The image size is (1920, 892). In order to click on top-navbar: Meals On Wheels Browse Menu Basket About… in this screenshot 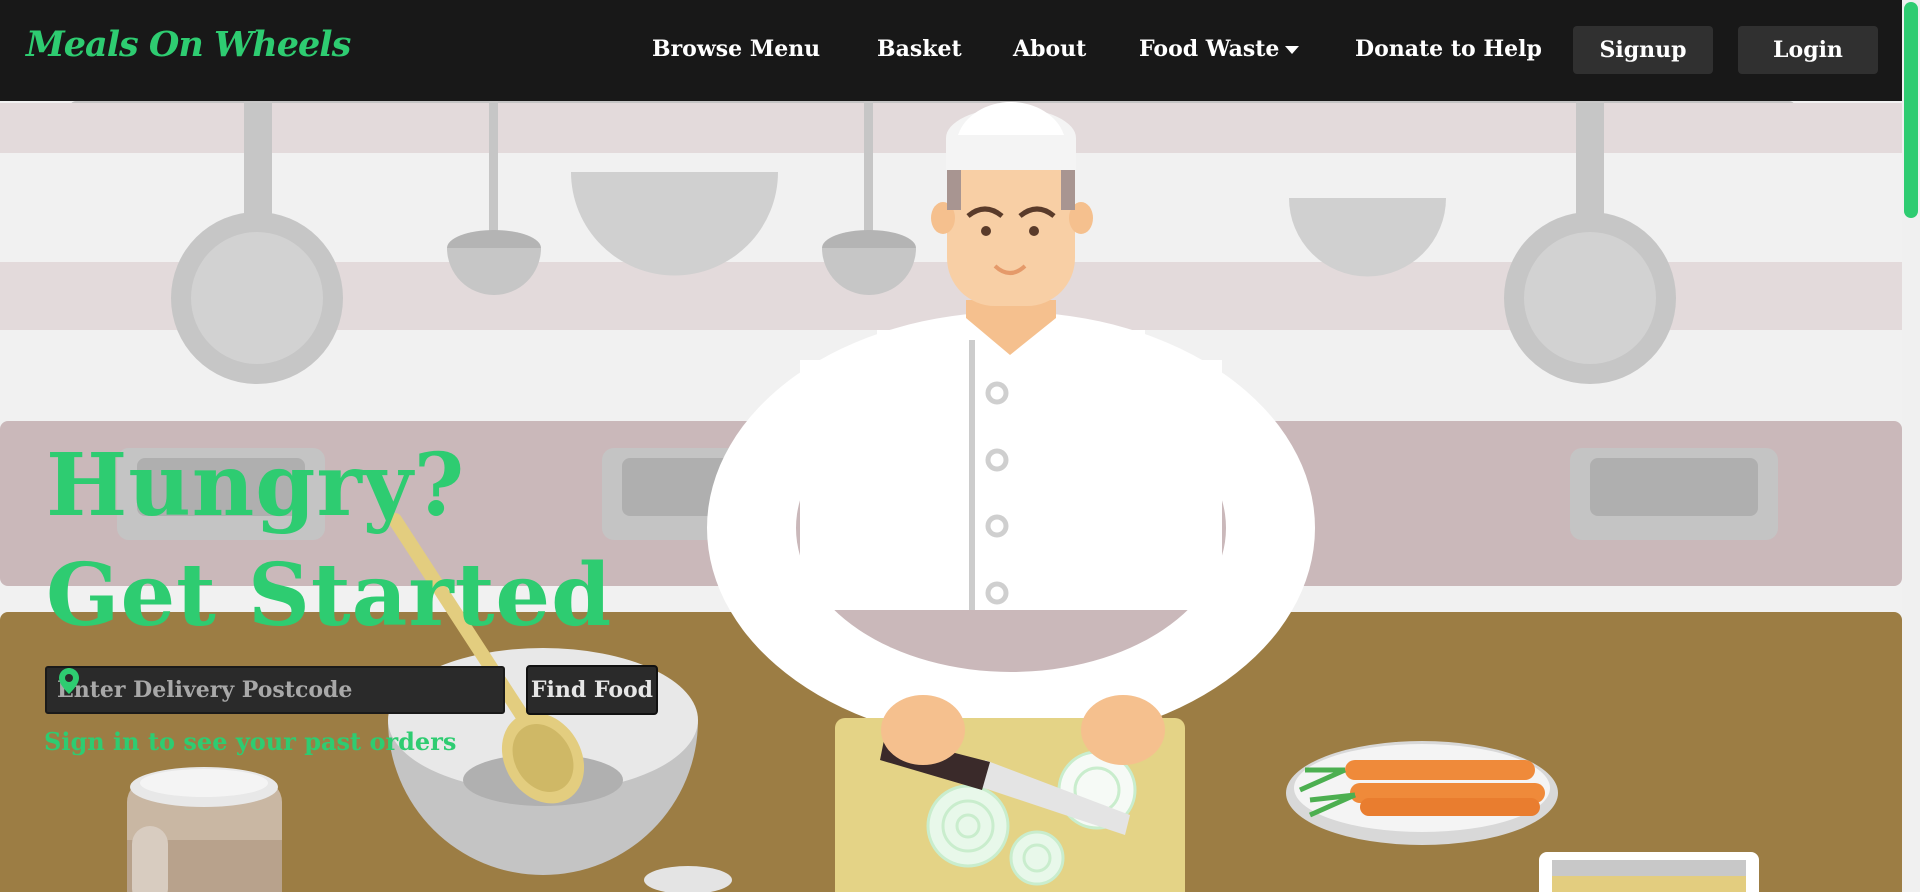, I will do `click(951, 50)`.